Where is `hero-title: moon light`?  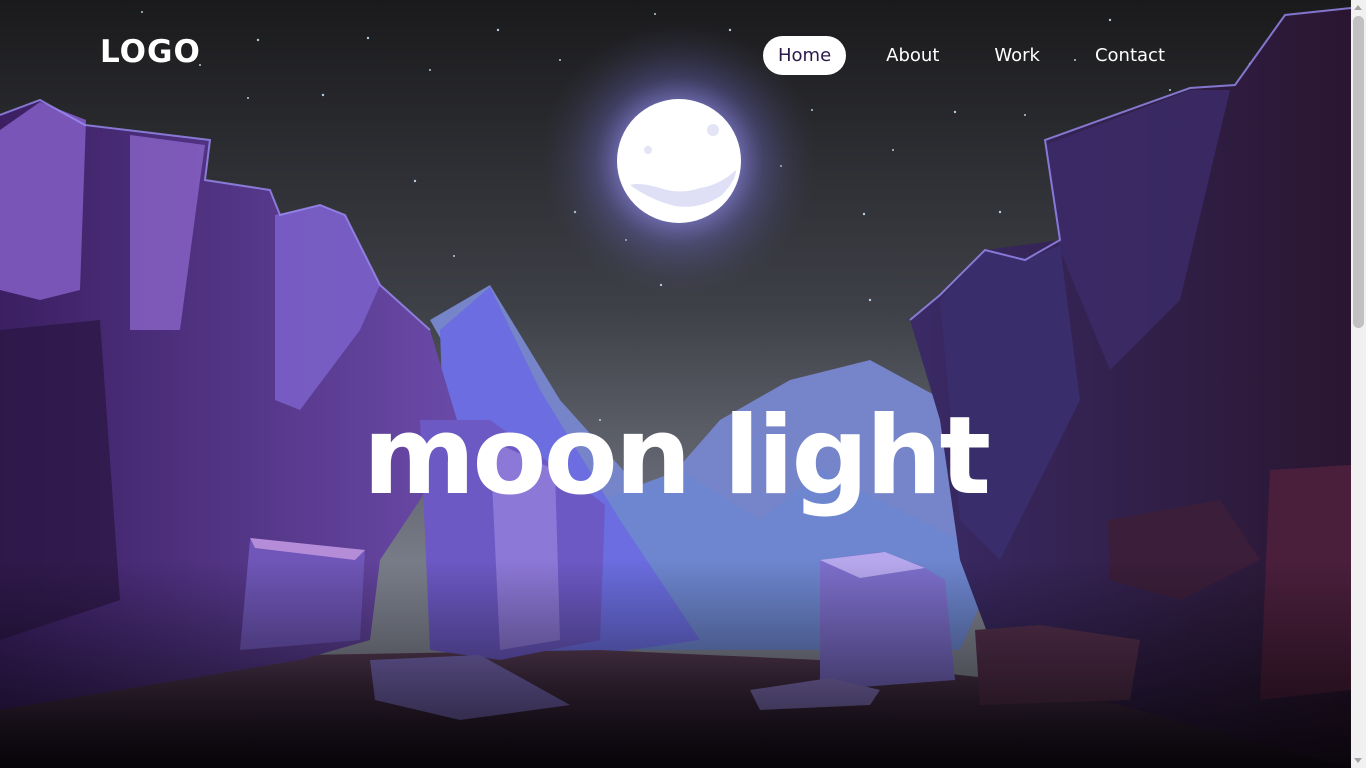
hero-title: moon light is located at coordinates (676, 457).